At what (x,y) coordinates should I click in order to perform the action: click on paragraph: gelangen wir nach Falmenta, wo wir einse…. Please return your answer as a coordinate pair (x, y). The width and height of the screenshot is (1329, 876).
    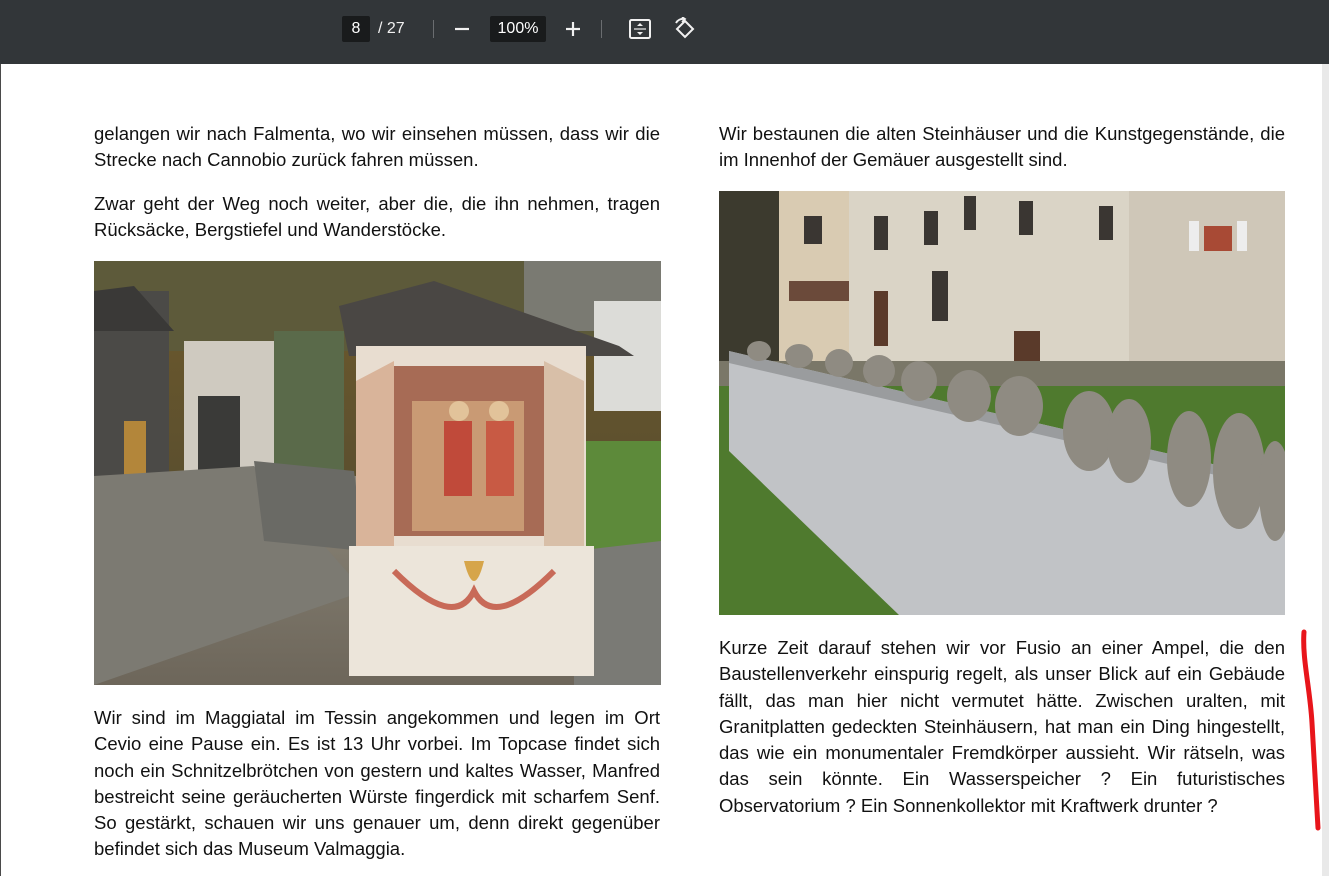
    Looking at the image, I should click on (377, 147).